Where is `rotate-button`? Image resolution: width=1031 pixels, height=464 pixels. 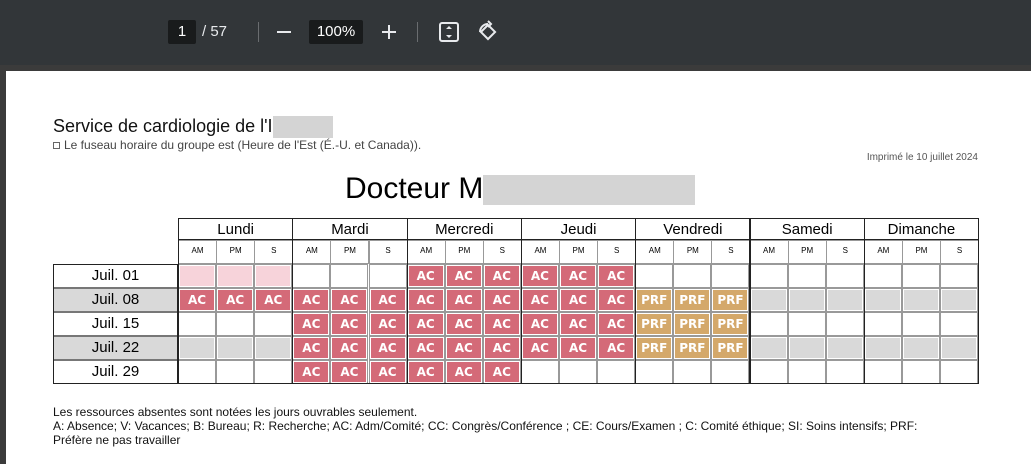
rotate-button is located at coordinates (488, 32).